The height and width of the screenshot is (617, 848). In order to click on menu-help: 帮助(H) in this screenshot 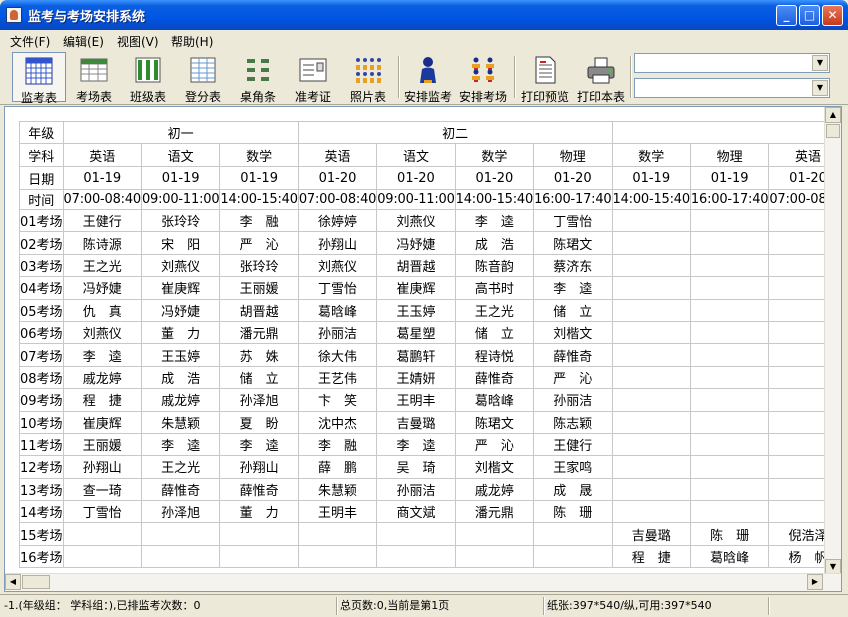, I will do `click(192, 41)`.